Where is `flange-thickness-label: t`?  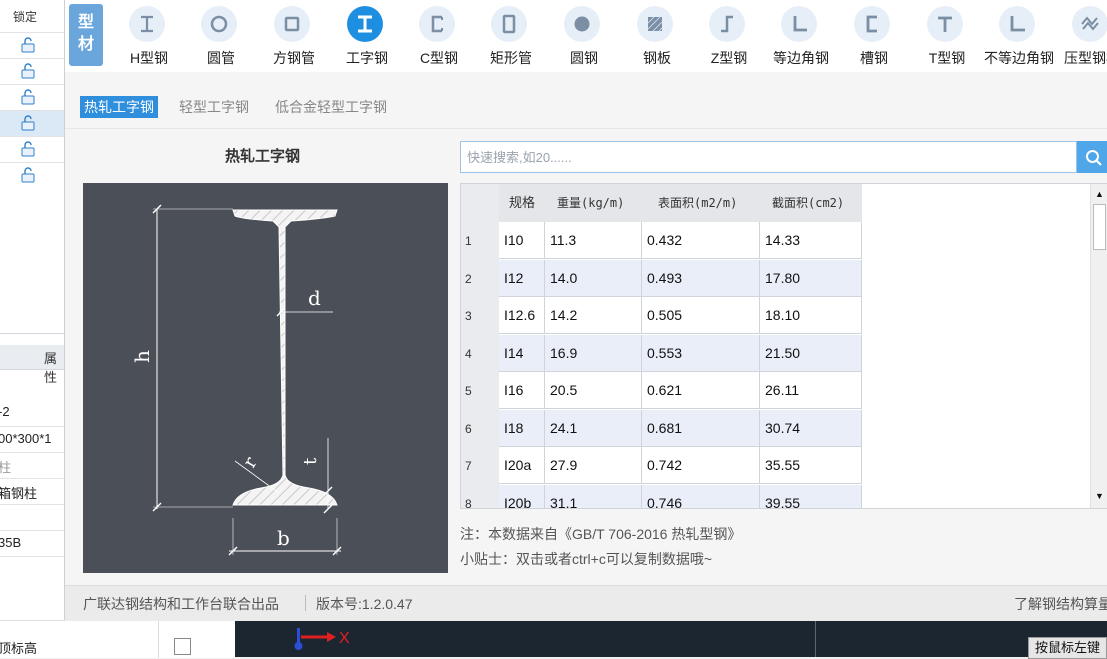 flange-thickness-label: t is located at coordinates (310, 461).